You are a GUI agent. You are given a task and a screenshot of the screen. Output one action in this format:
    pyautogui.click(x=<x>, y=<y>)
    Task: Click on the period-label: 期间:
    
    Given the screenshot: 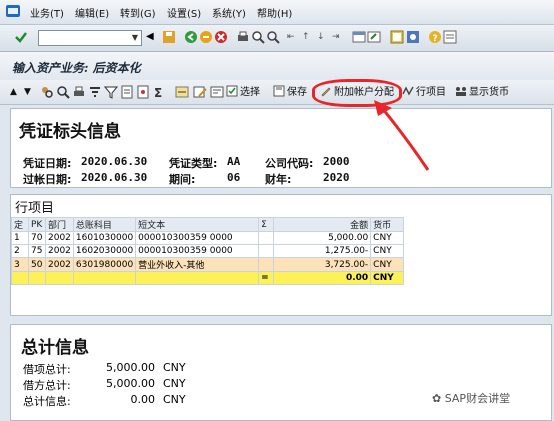 What is the action you would take?
    pyautogui.click(x=182, y=179)
    